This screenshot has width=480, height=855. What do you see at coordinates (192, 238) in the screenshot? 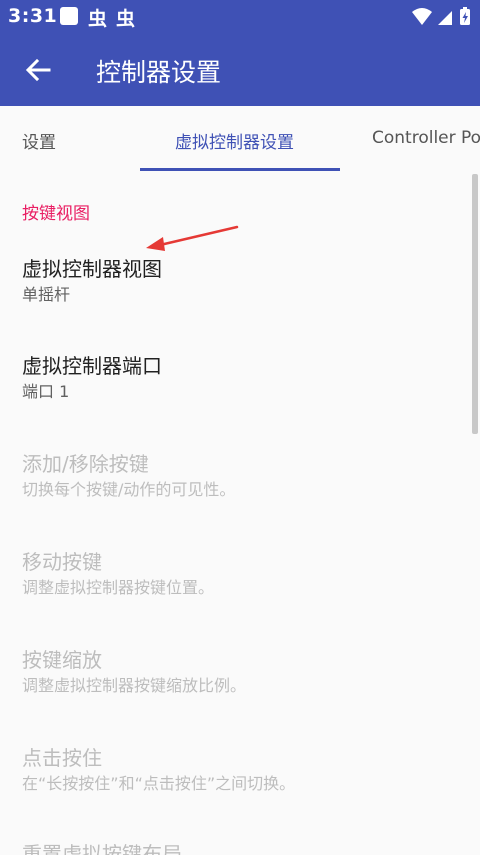
I see `annotation-arrow-icon` at bounding box center [192, 238].